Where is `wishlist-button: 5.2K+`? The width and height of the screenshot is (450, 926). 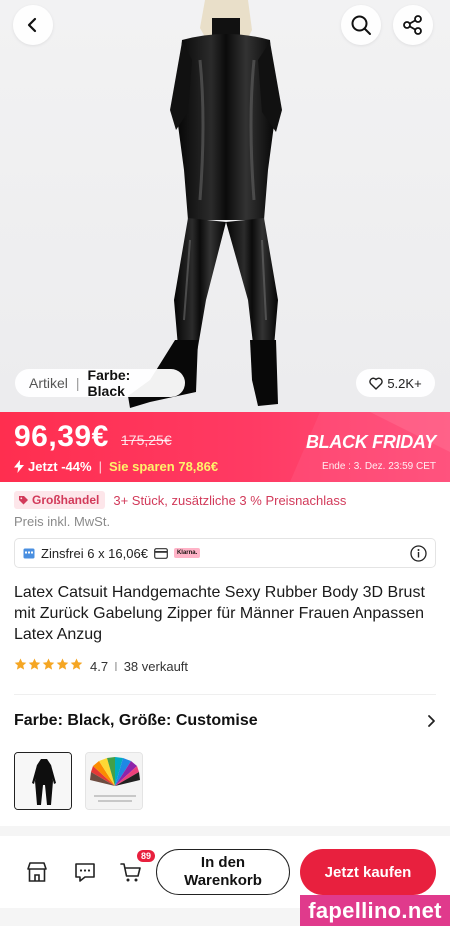
wishlist-button: 5.2K+ is located at coordinates (395, 383).